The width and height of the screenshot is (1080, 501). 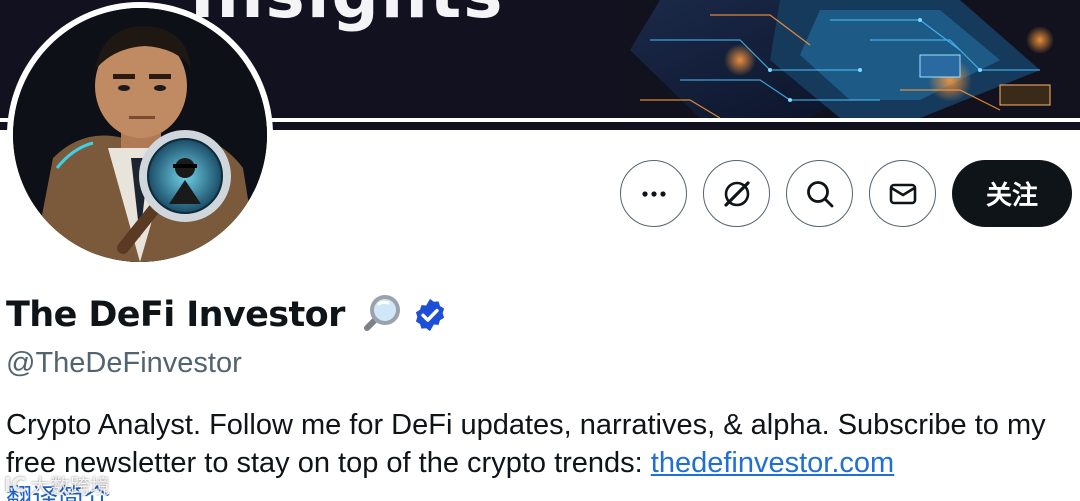 I want to click on bio-link: thedefinvestor.com, so click(x=772, y=463).